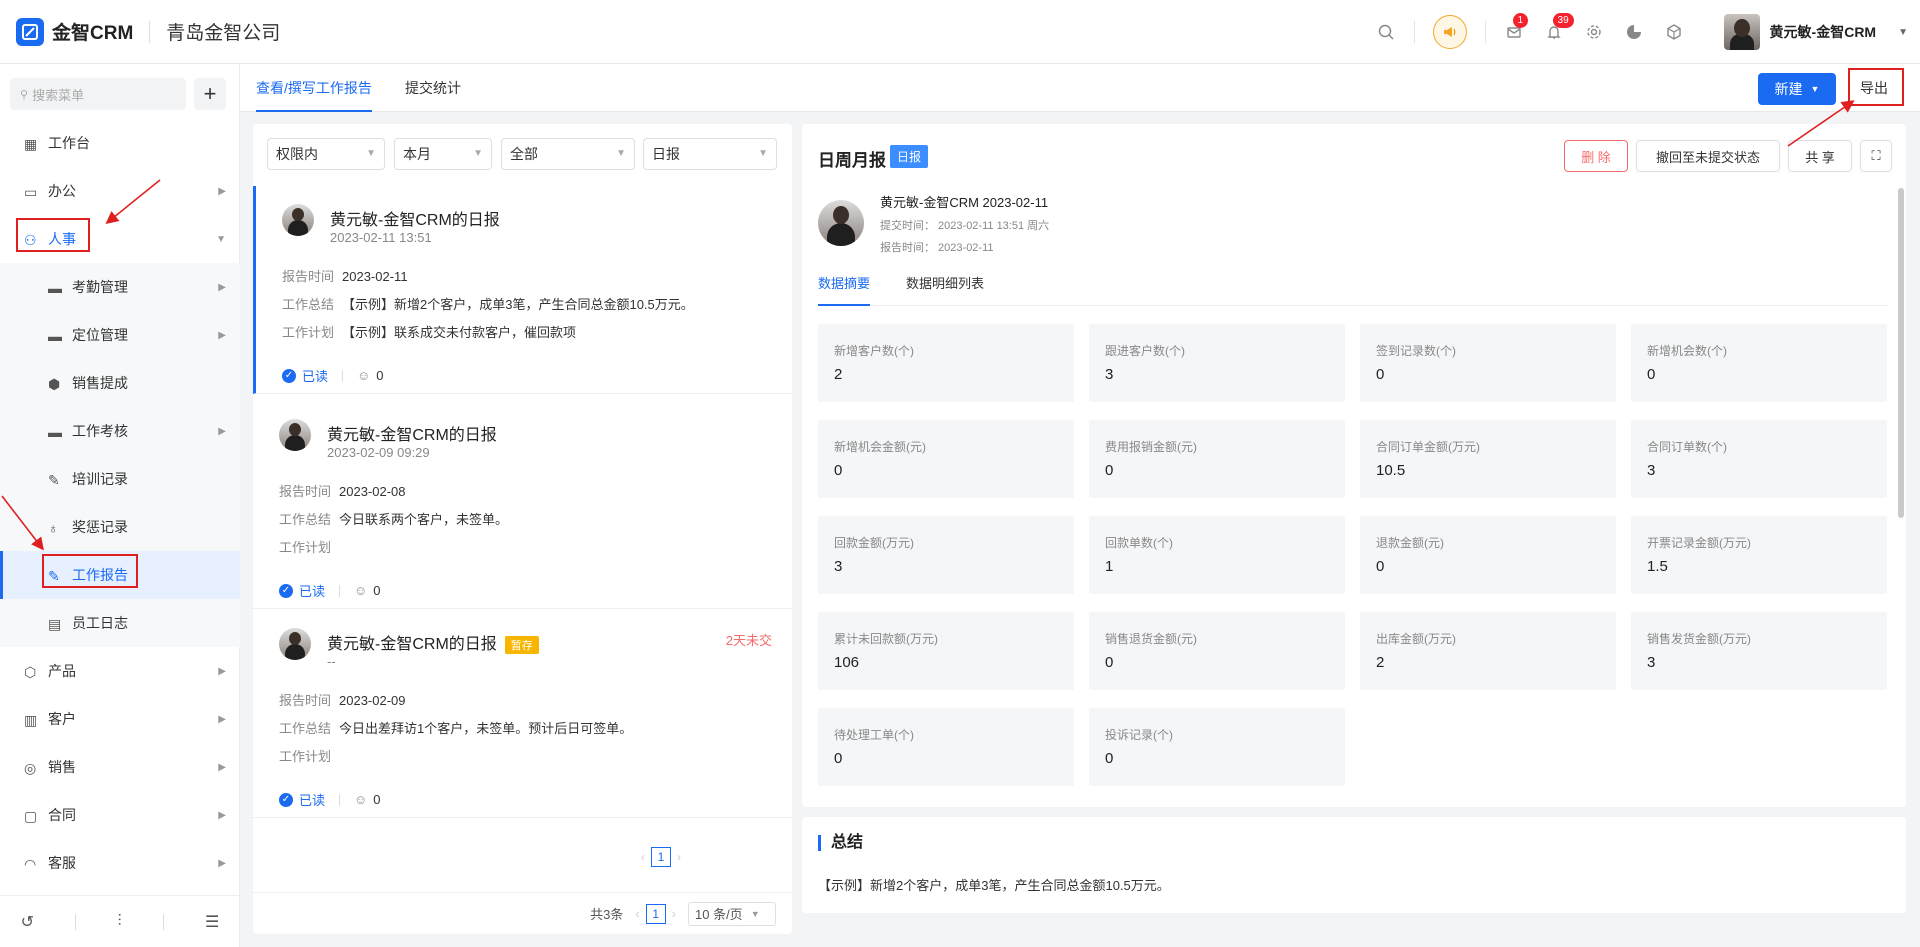 This screenshot has height=947, width=1920. I want to click on sidebar-item-office: ▭ 办公 ▶, so click(120, 191).